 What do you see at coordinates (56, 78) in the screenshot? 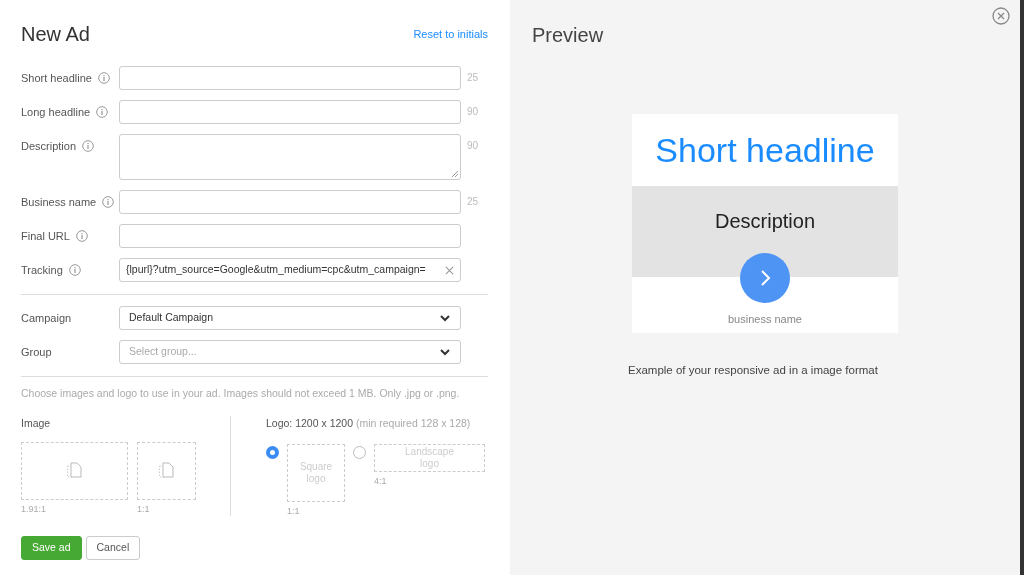
I see `field-label: Short headline` at bounding box center [56, 78].